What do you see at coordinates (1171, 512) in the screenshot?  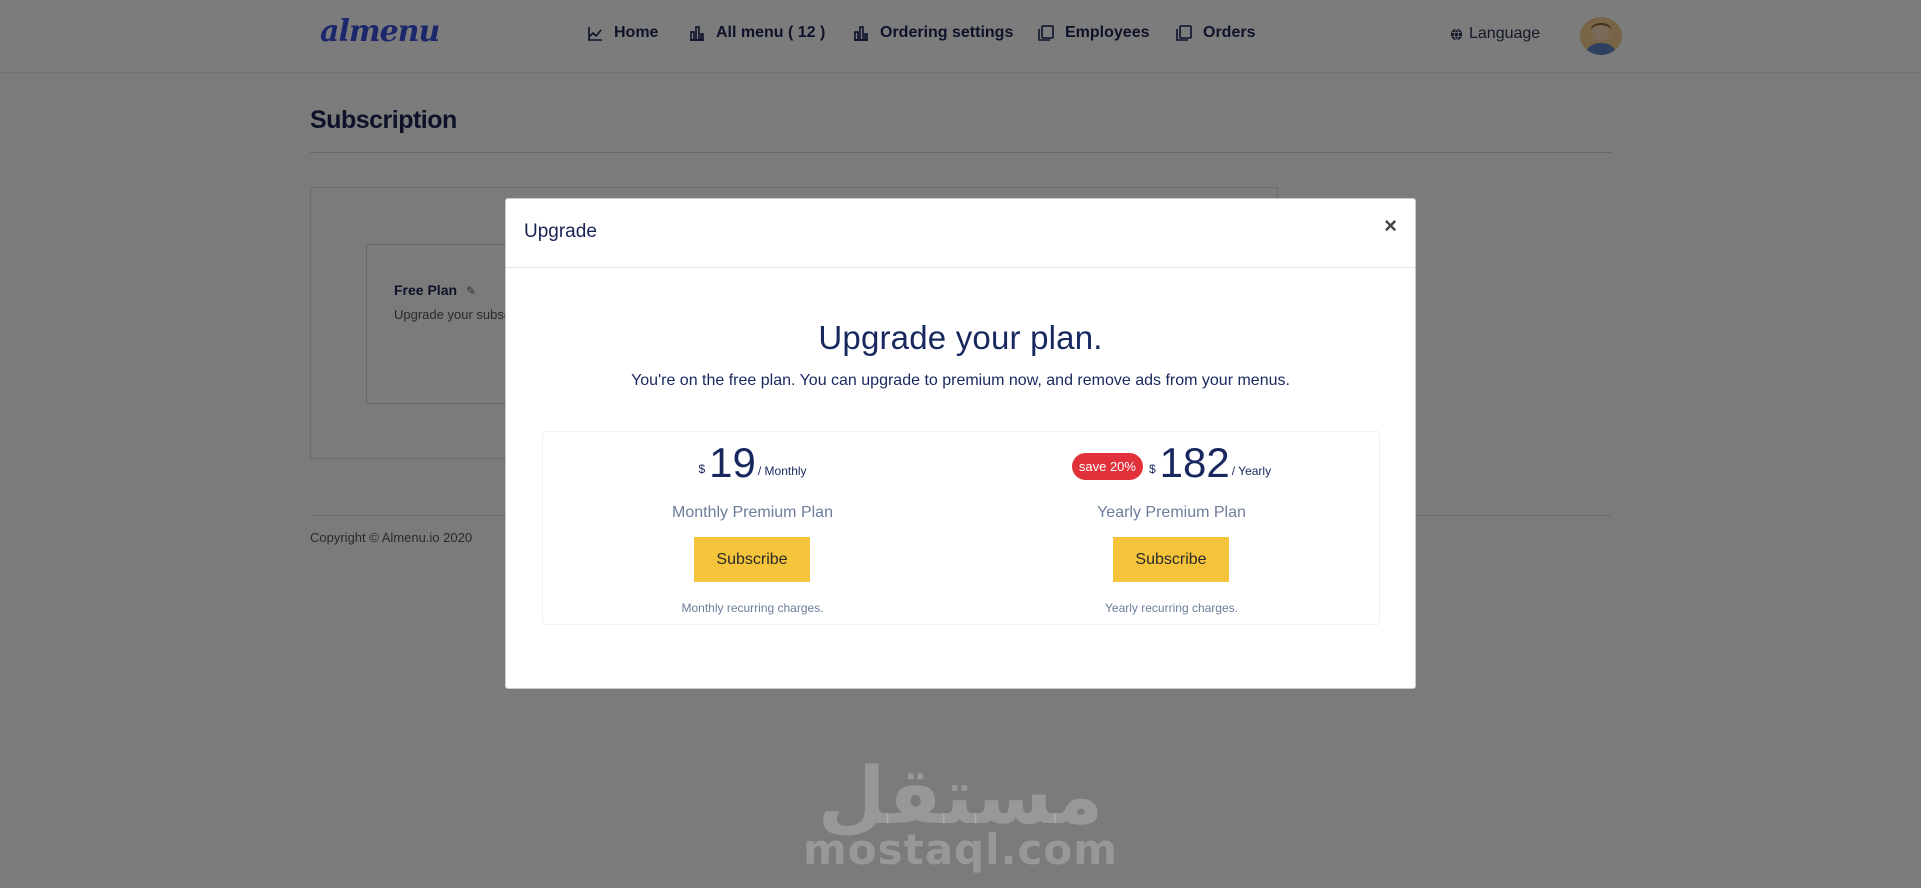 I see `plan-title: Yearly Premium Plan` at bounding box center [1171, 512].